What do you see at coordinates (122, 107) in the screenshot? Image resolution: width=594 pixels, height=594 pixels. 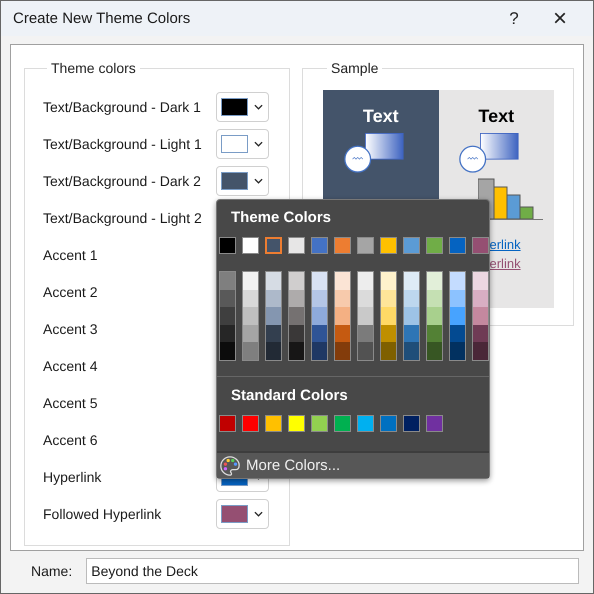 I see `color-label: Text/Background - Dark 1` at bounding box center [122, 107].